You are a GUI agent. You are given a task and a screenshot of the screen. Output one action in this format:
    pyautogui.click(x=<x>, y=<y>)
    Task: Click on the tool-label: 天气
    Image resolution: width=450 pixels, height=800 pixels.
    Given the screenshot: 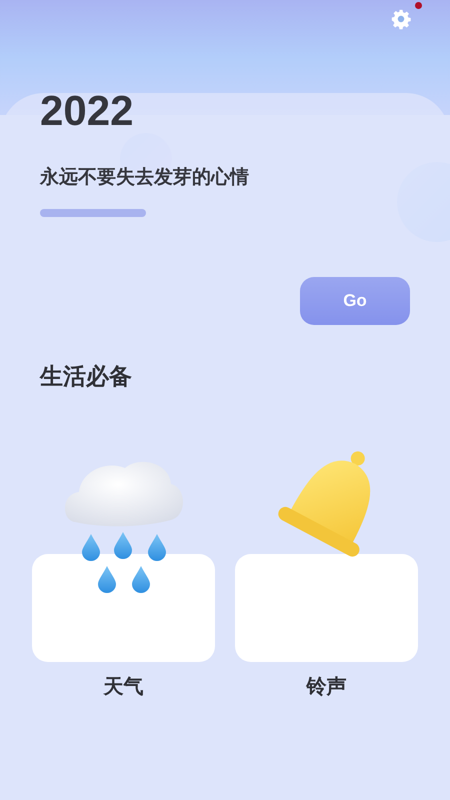 What is the action you would take?
    pyautogui.click(x=124, y=687)
    